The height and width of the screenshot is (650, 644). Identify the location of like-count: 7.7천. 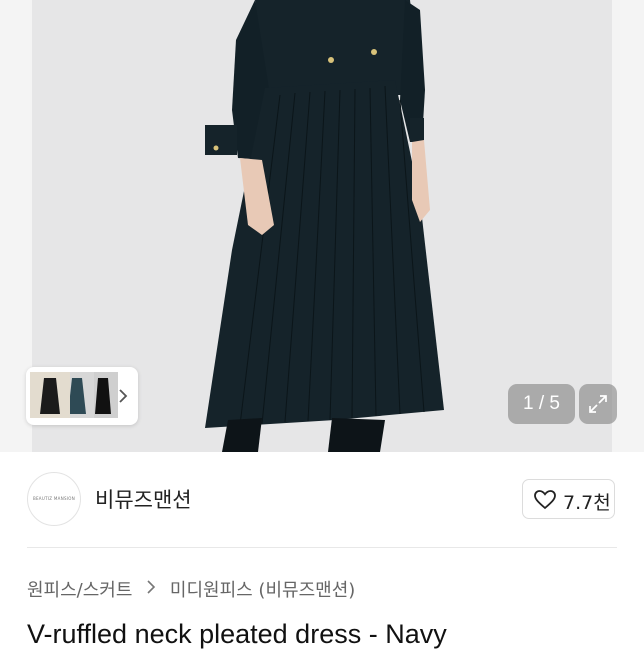
(587, 503).